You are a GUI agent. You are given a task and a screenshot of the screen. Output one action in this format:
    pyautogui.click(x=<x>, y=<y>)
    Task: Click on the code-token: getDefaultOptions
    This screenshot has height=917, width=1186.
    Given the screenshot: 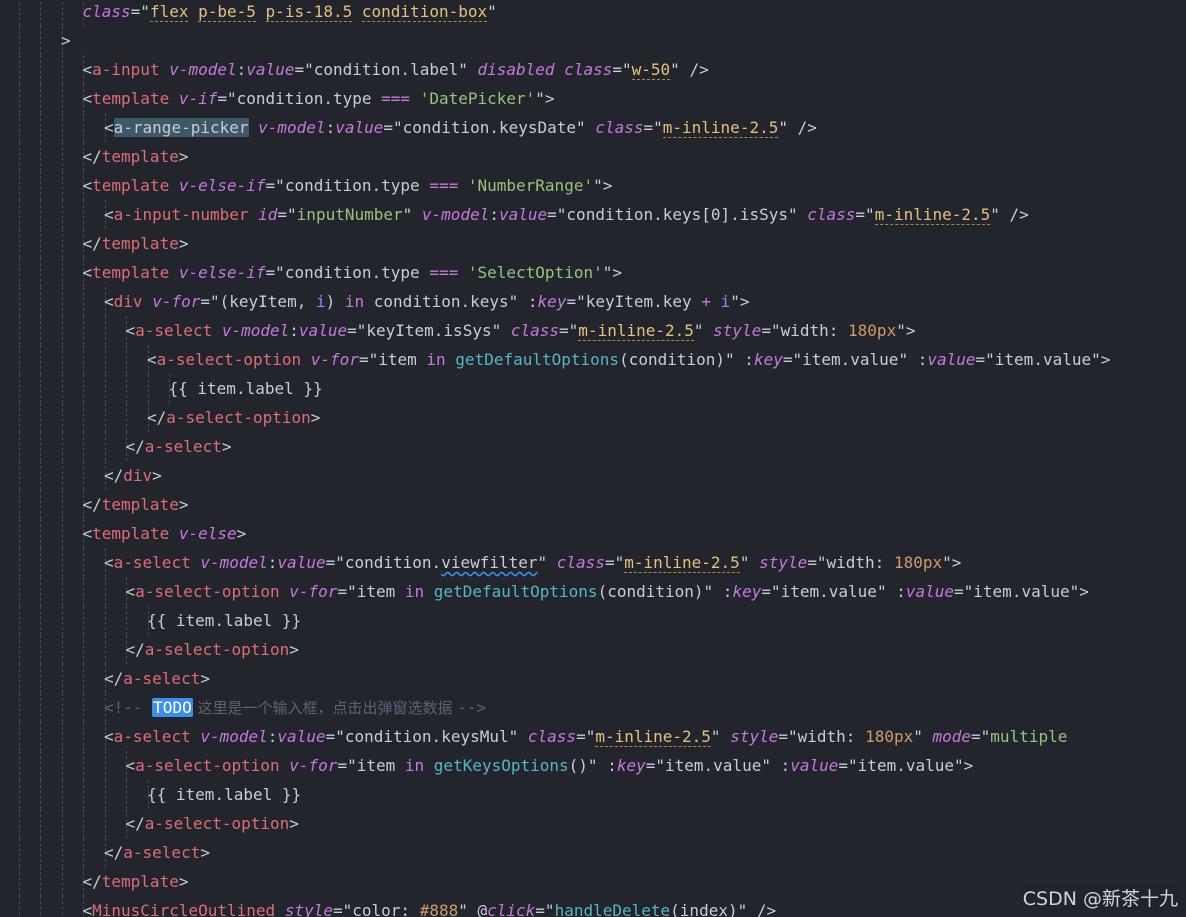 What is the action you would take?
    pyautogui.click(x=537, y=359)
    